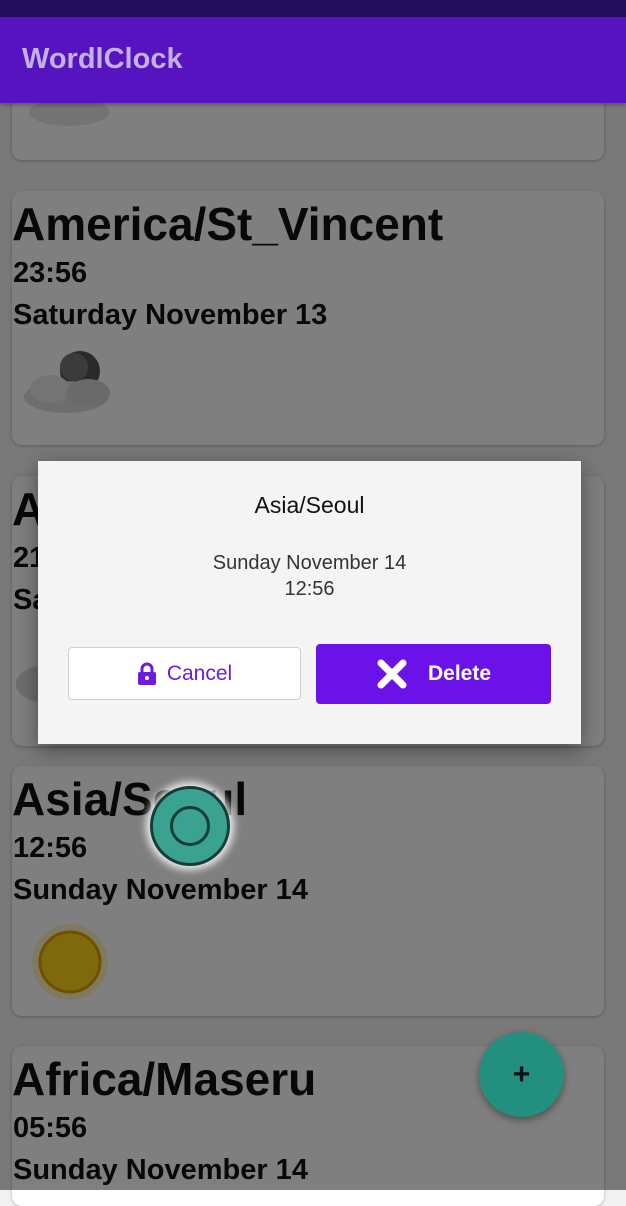 Image resolution: width=626 pixels, height=1206 pixels. I want to click on add-timezone-button: +, so click(521, 1074).